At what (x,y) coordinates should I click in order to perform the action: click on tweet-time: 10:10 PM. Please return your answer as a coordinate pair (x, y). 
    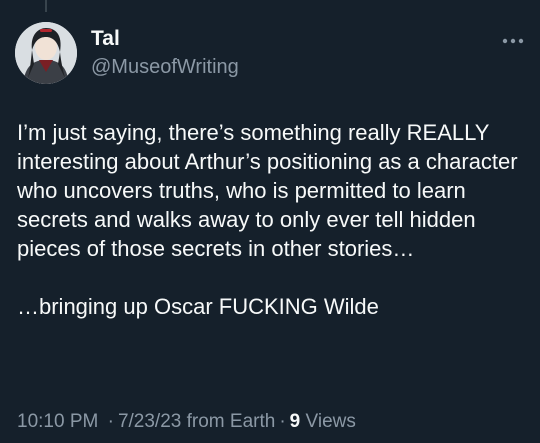
    Looking at the image, I should click on (57, 421).